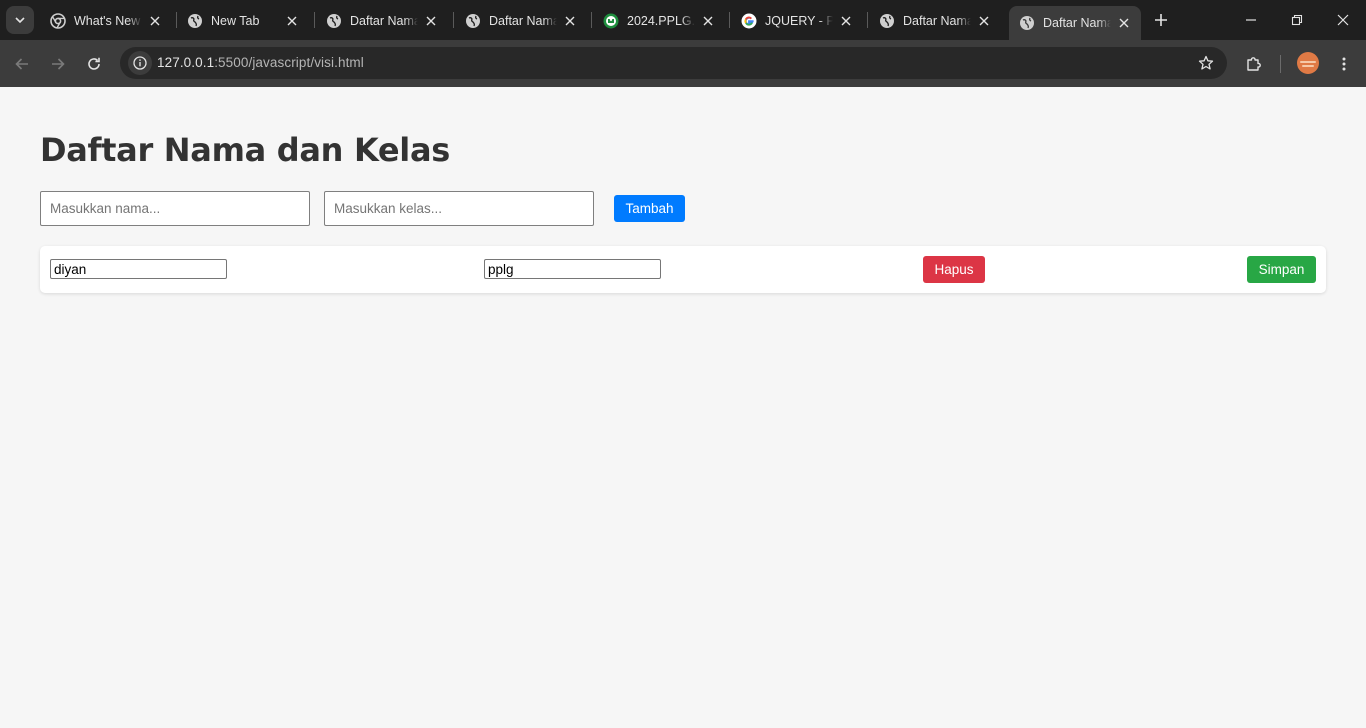 The width and height of the screenshot is (1366, 728). Describe the element at coordinates (186, 62) in the screenshot. I see `url-host: 127.0.0.1` at that location.